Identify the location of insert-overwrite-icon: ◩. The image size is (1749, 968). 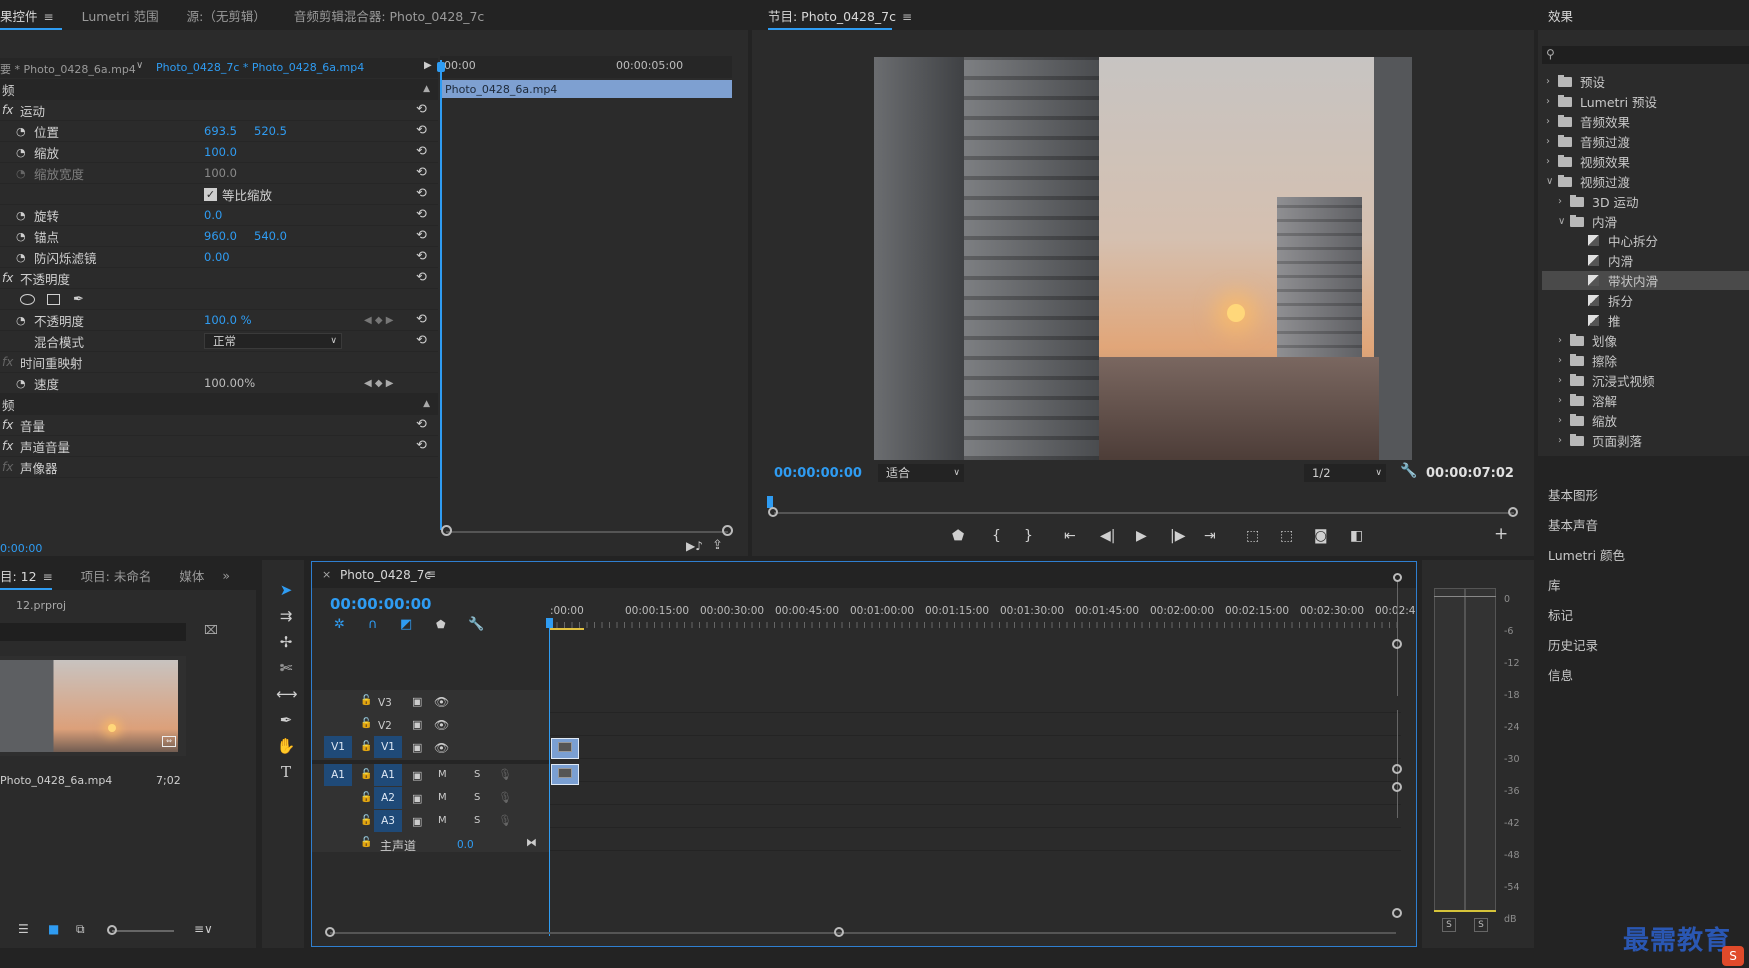
(406, 624).